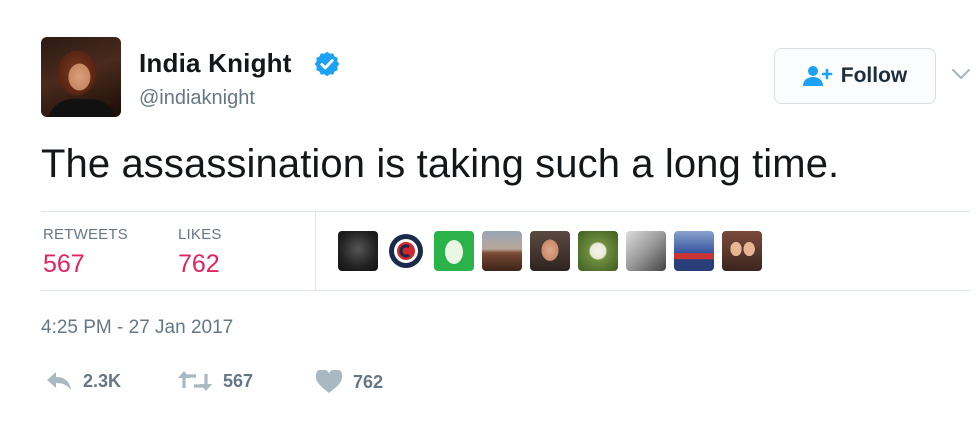  I want to click on follow-button: Follow, so click(855, 76).